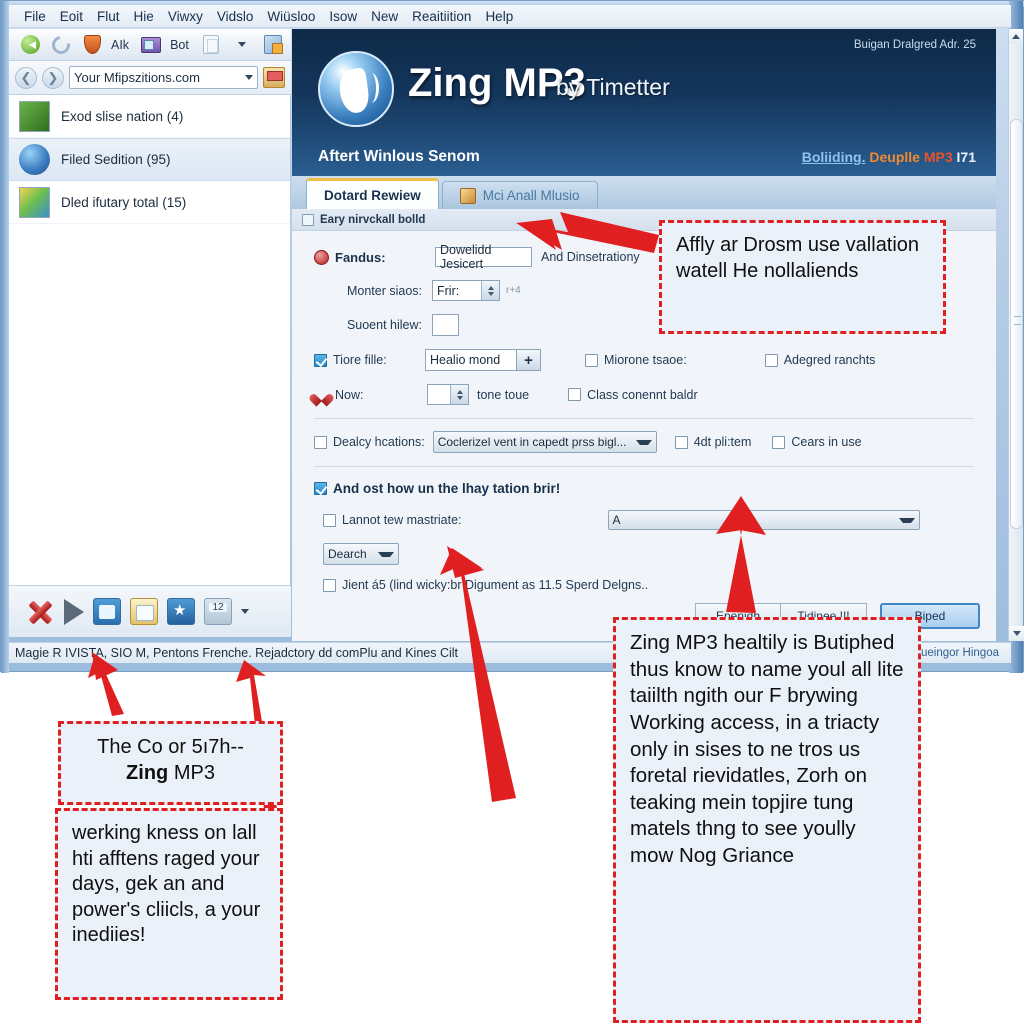 This screenshot has width=1024, height=1024. What do you see at coordinates (321, 257) in the screenshot?
I see `error-icon` at bounding box center [321, 257].